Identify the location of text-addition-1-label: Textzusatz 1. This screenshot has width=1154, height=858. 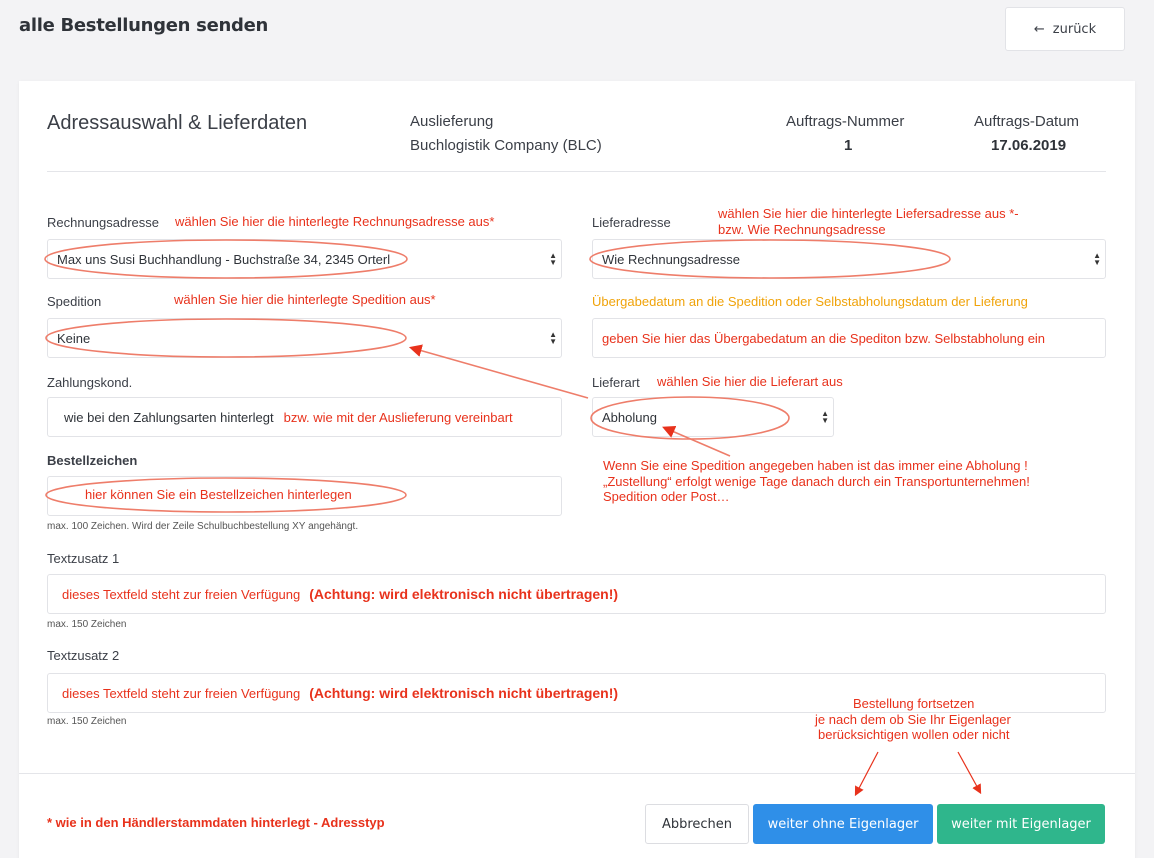
(83, 558).